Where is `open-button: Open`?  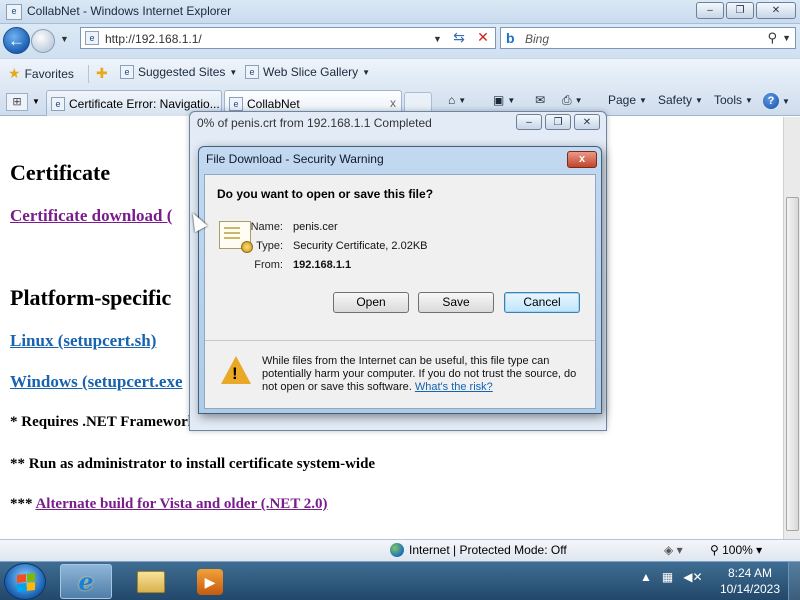
open-button: Open is located at coordinates (371, 302).